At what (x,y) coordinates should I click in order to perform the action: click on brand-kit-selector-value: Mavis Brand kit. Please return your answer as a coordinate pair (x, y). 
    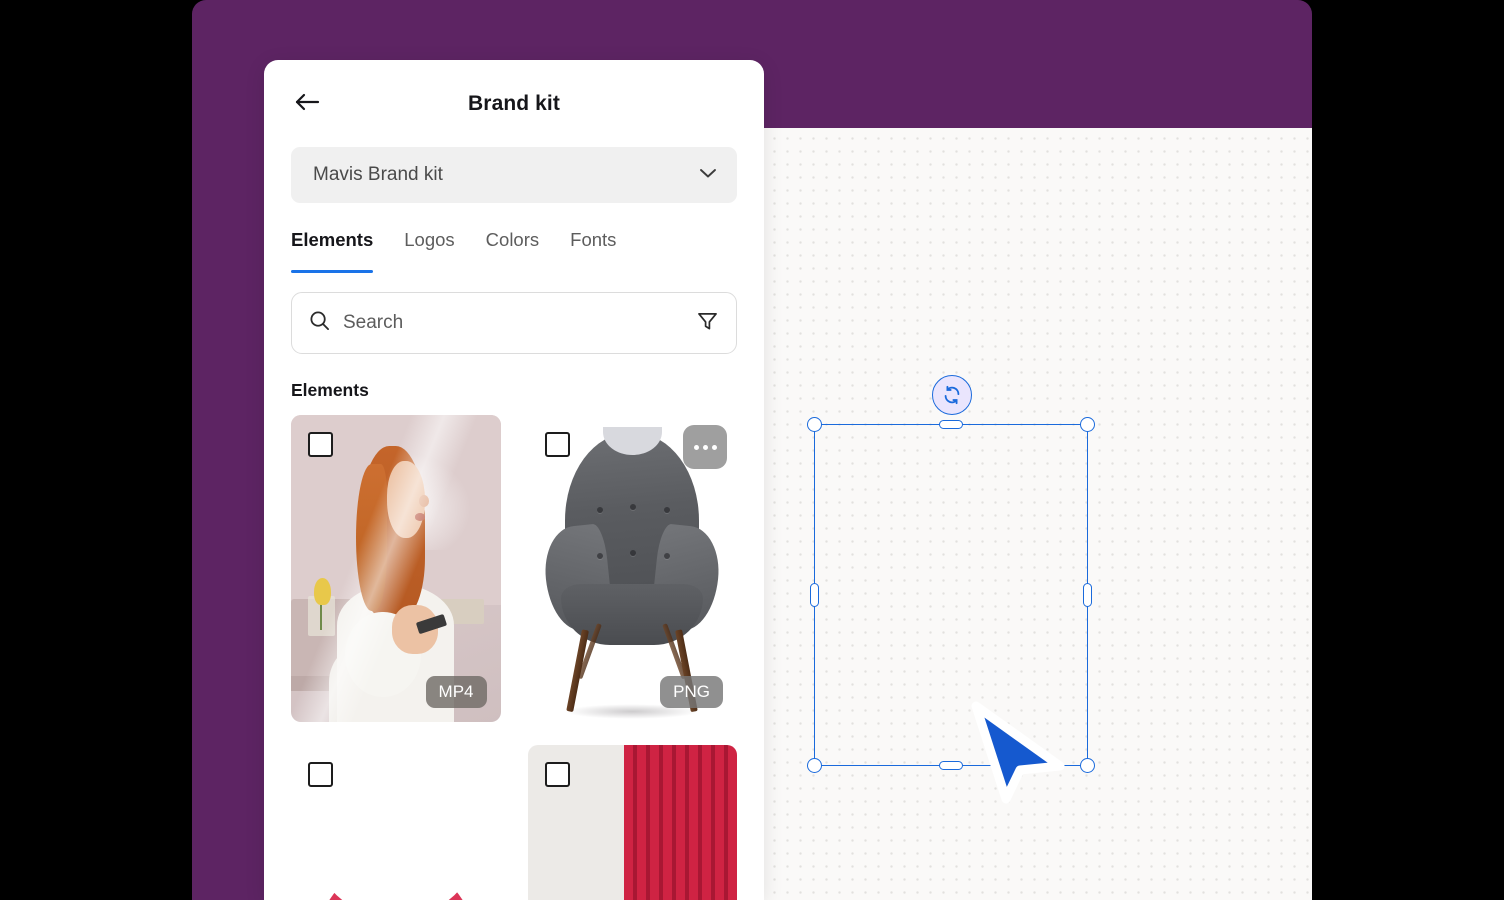
    Looking at the image, I should click on (378, 174).